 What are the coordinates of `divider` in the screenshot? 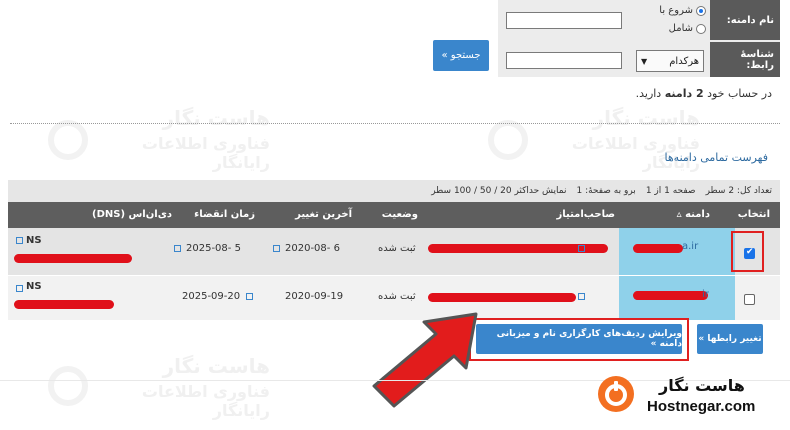 It's located at (395, 123).